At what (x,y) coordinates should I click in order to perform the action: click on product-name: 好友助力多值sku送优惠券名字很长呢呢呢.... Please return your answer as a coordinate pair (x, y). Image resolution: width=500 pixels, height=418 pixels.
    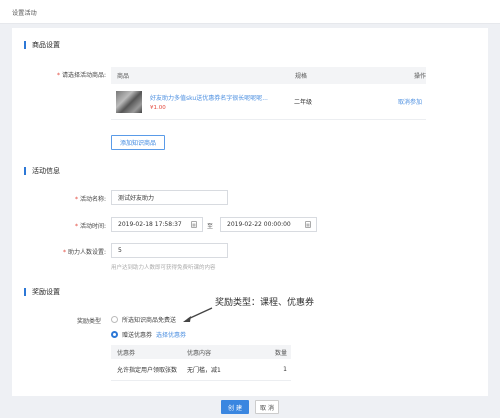
    Looking at the image, I should click on (222, 97).